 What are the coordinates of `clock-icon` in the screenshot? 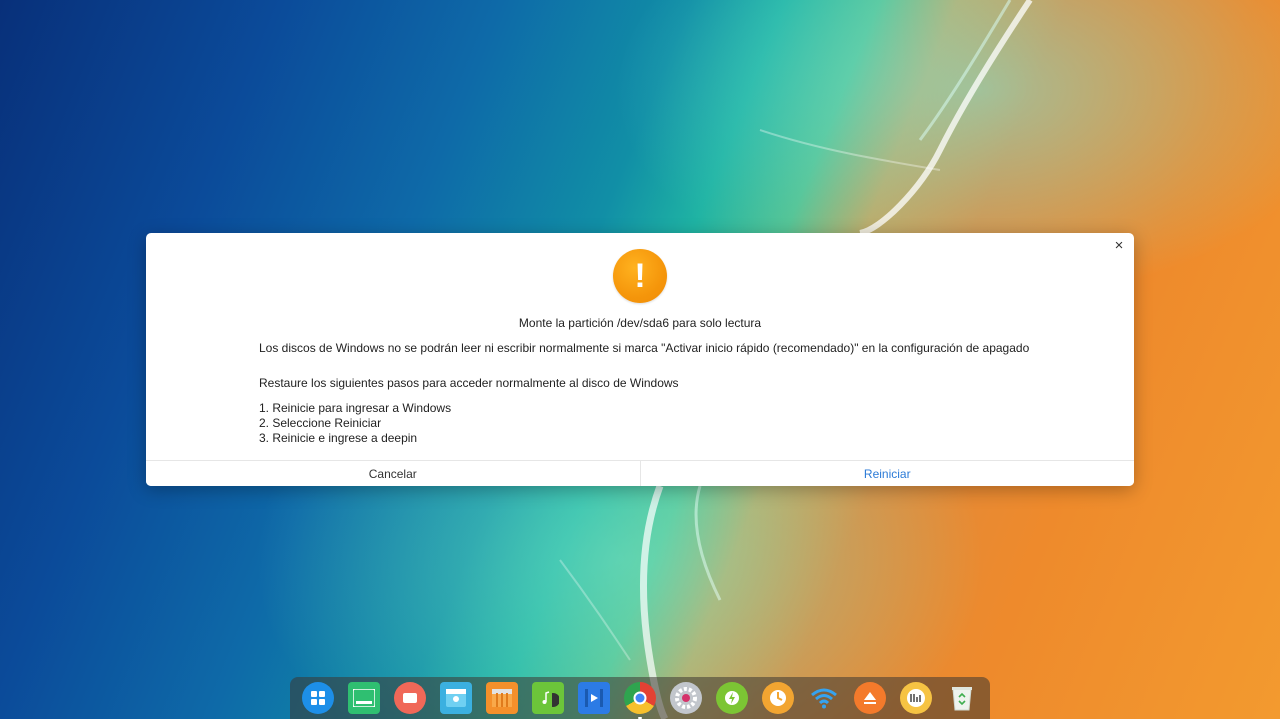 It's located at (778, 698).